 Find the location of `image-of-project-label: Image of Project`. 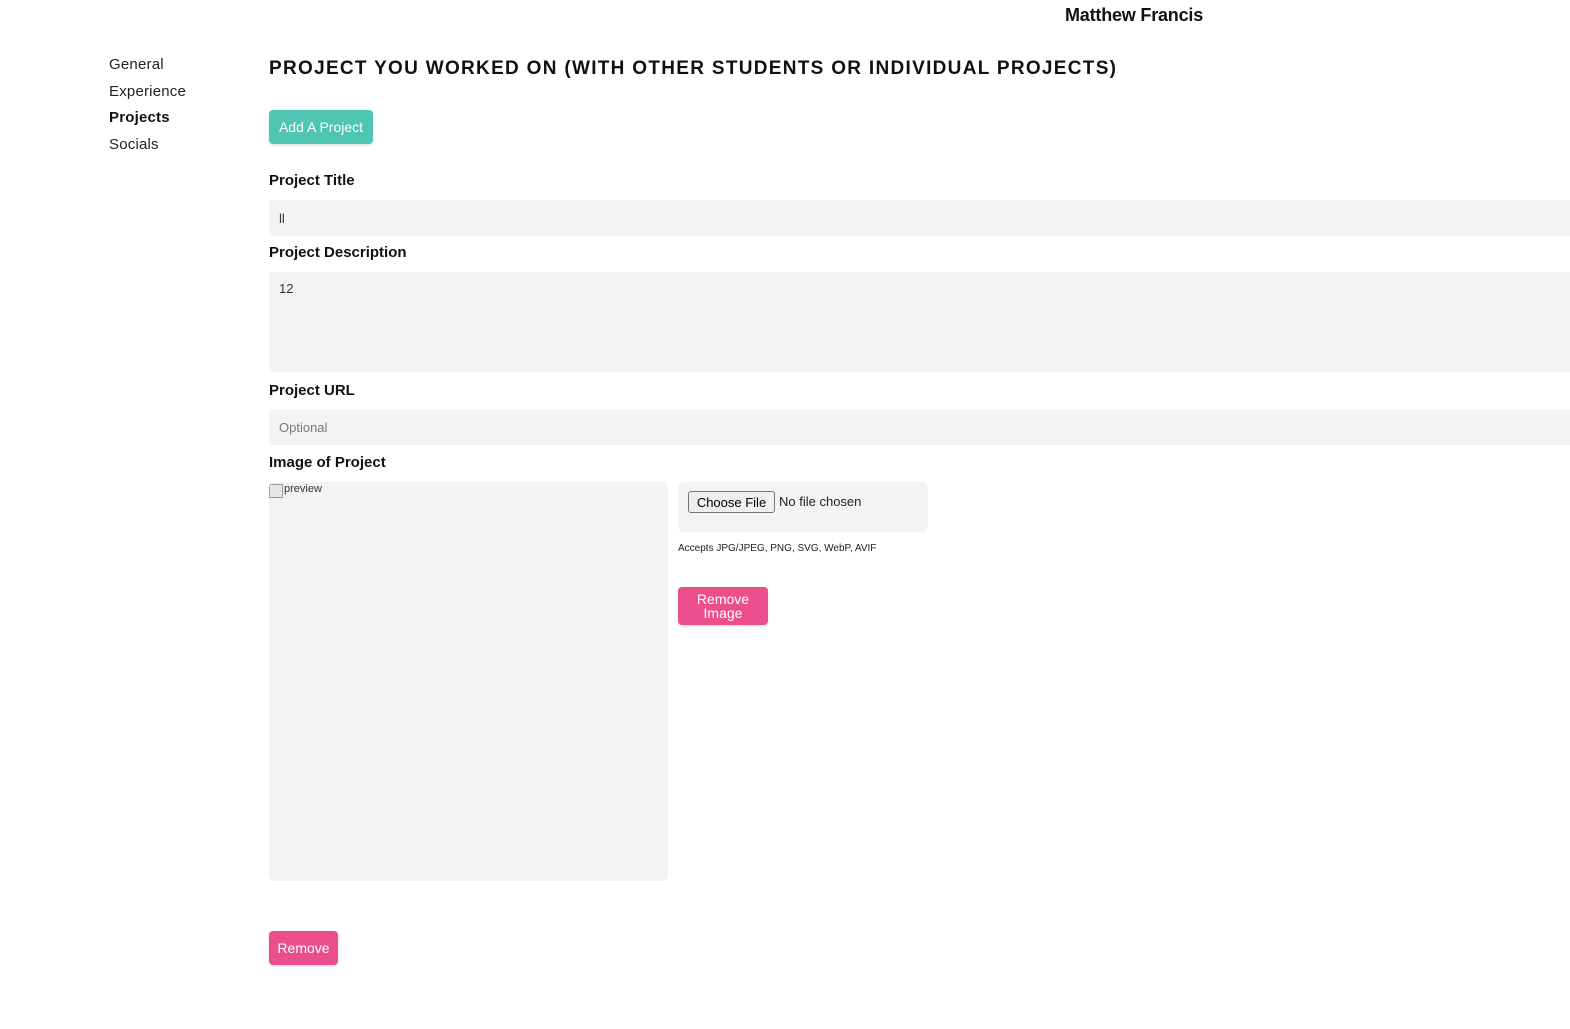

image-of-project-label: Image of Project is located at coordinates (327, 462).